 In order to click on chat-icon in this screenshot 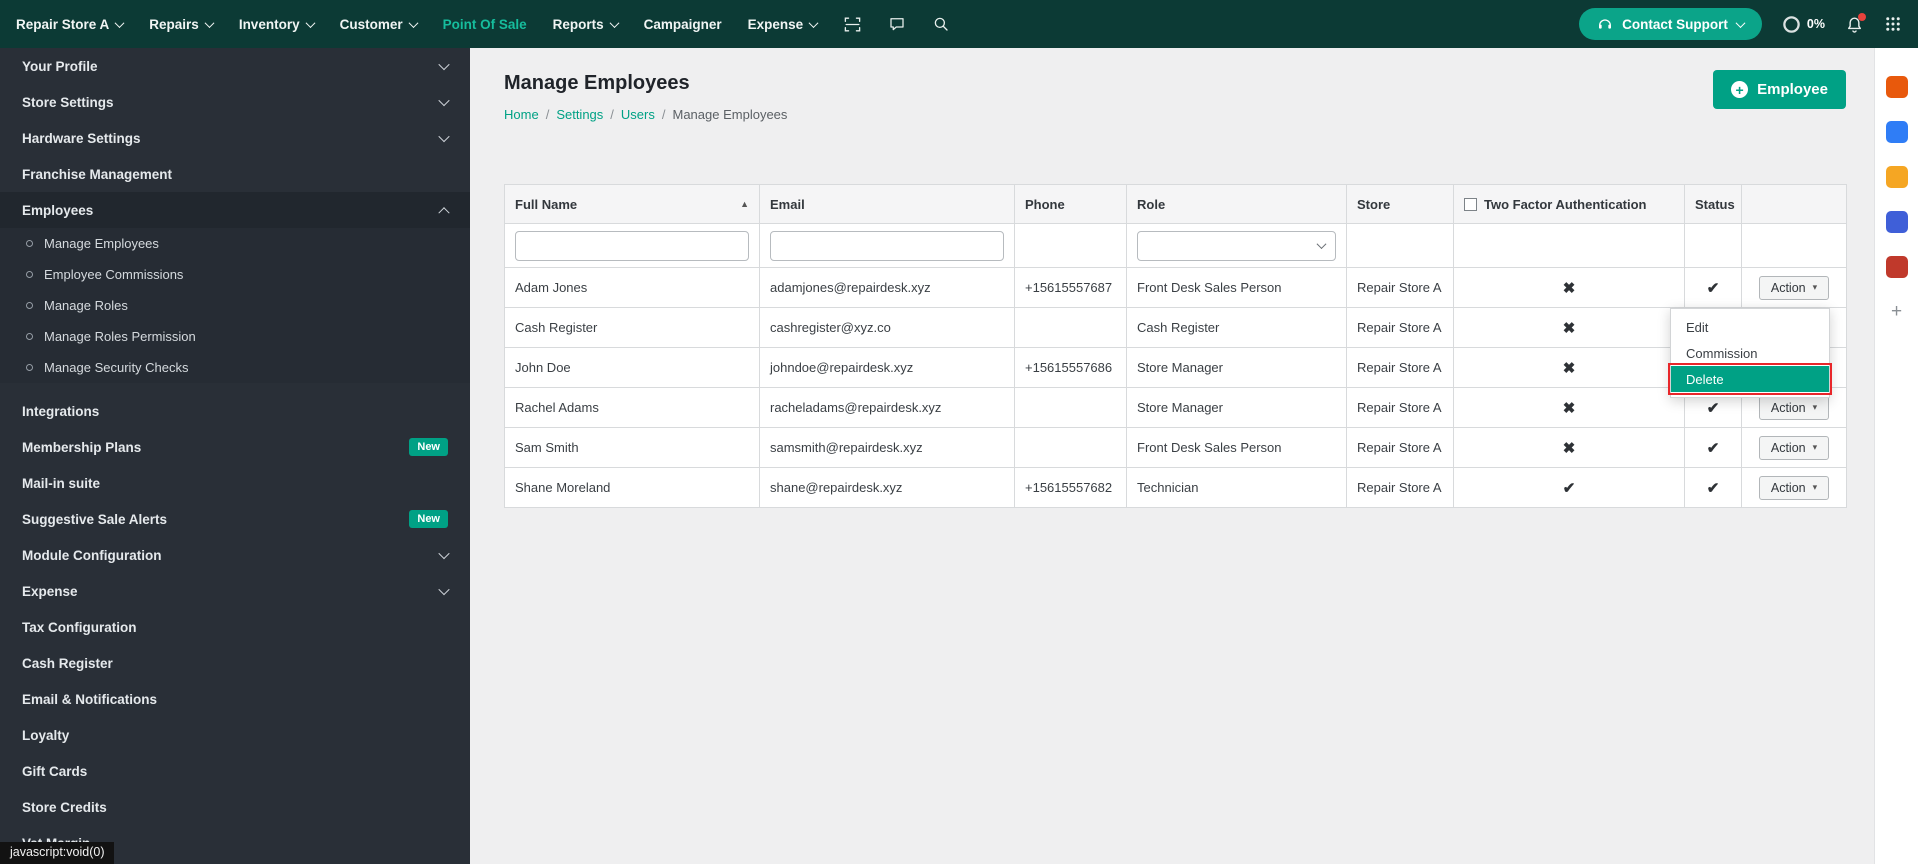, I will do `click(897, 24)`.